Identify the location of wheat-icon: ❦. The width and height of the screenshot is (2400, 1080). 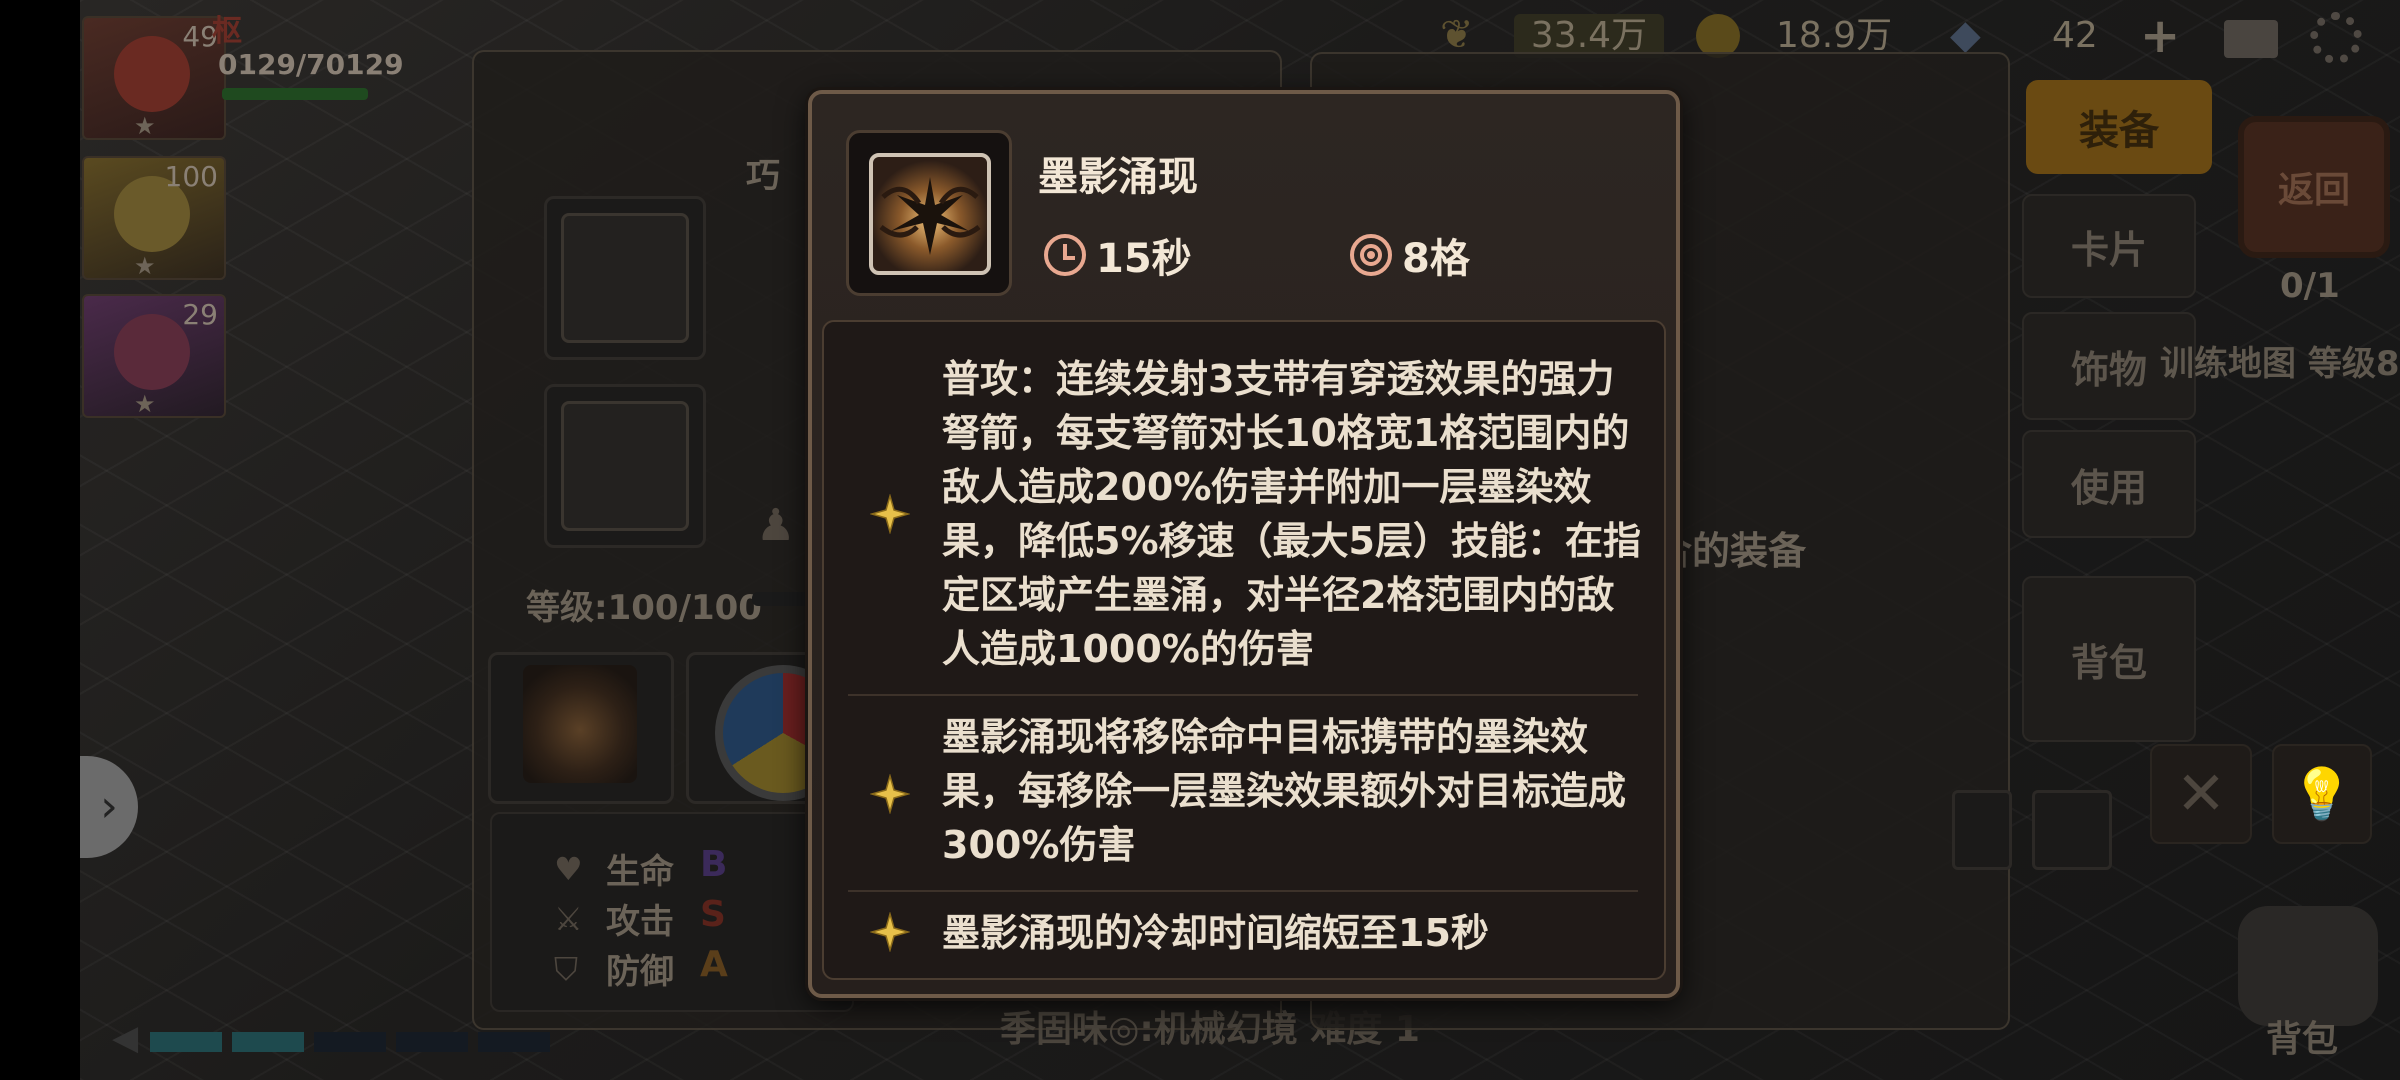
(1457, 35).